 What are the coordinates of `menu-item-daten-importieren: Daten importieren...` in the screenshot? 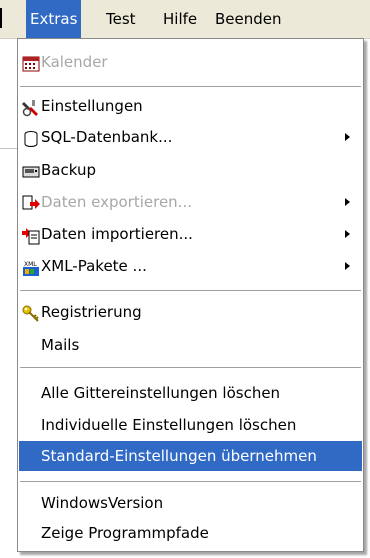 It's located at (190, 234).